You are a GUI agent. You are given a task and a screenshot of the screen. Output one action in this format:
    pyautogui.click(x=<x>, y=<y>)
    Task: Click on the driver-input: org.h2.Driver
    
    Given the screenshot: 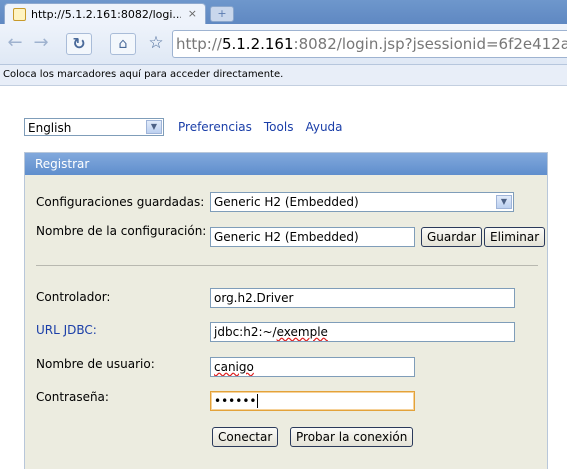 What is the action you would take?
    pyautogui.click(x=362, y=298)
    